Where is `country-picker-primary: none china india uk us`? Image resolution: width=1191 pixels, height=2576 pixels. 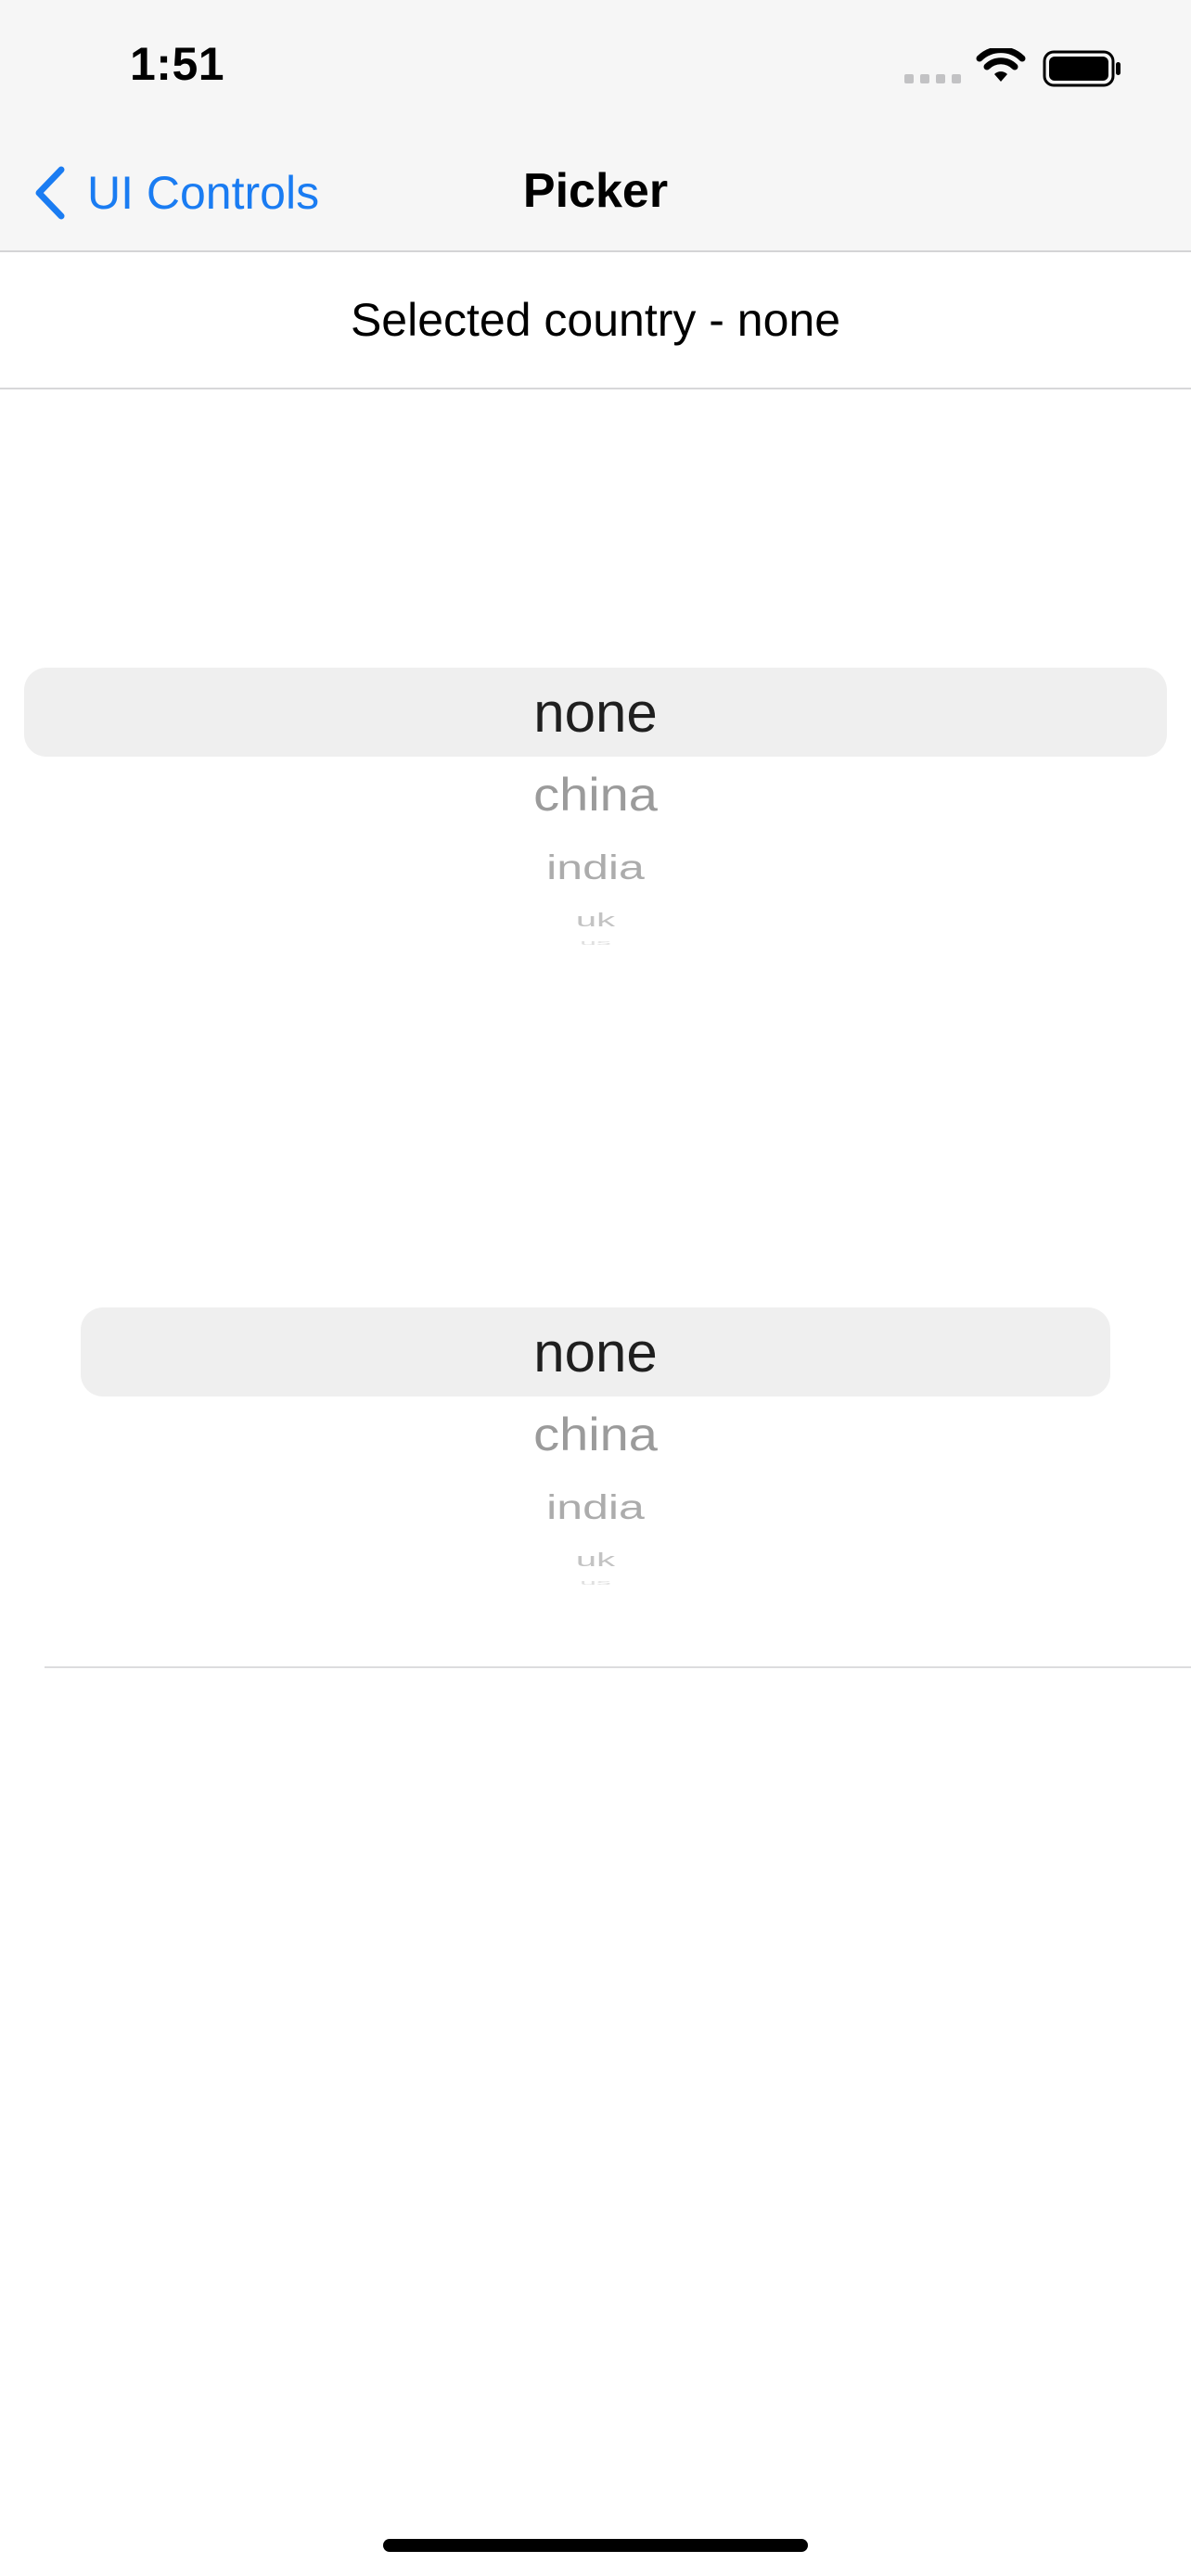
country-picker-primary: none china india uk us is located at coordinates (595, 760).